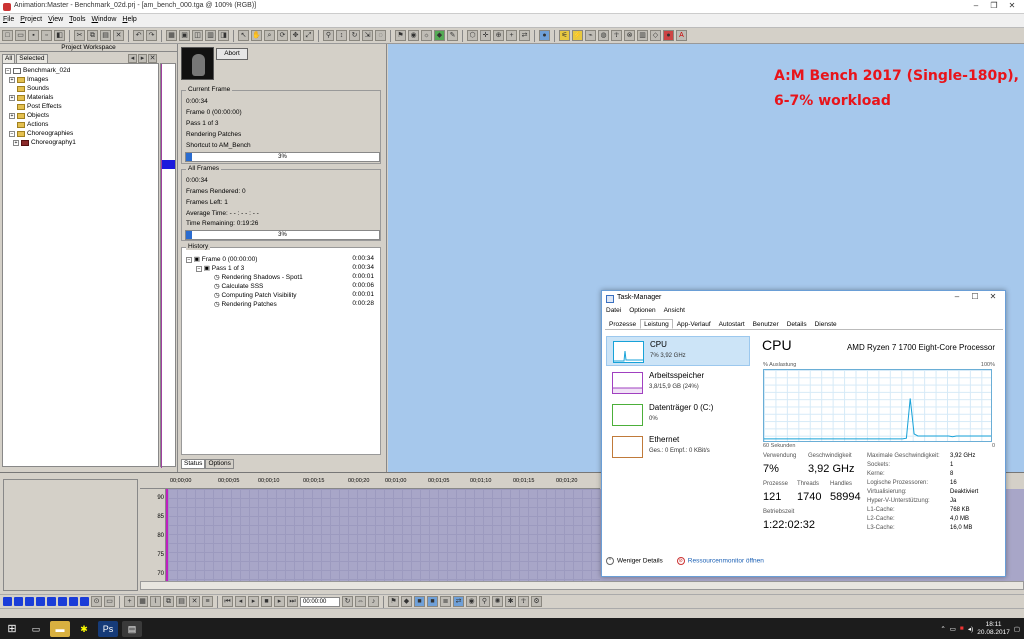 This screenshot has height=639, width=1024. Describe the element at coordinates (105, 35) in the screenshot. I see `paste-icon: ▤` at that location.